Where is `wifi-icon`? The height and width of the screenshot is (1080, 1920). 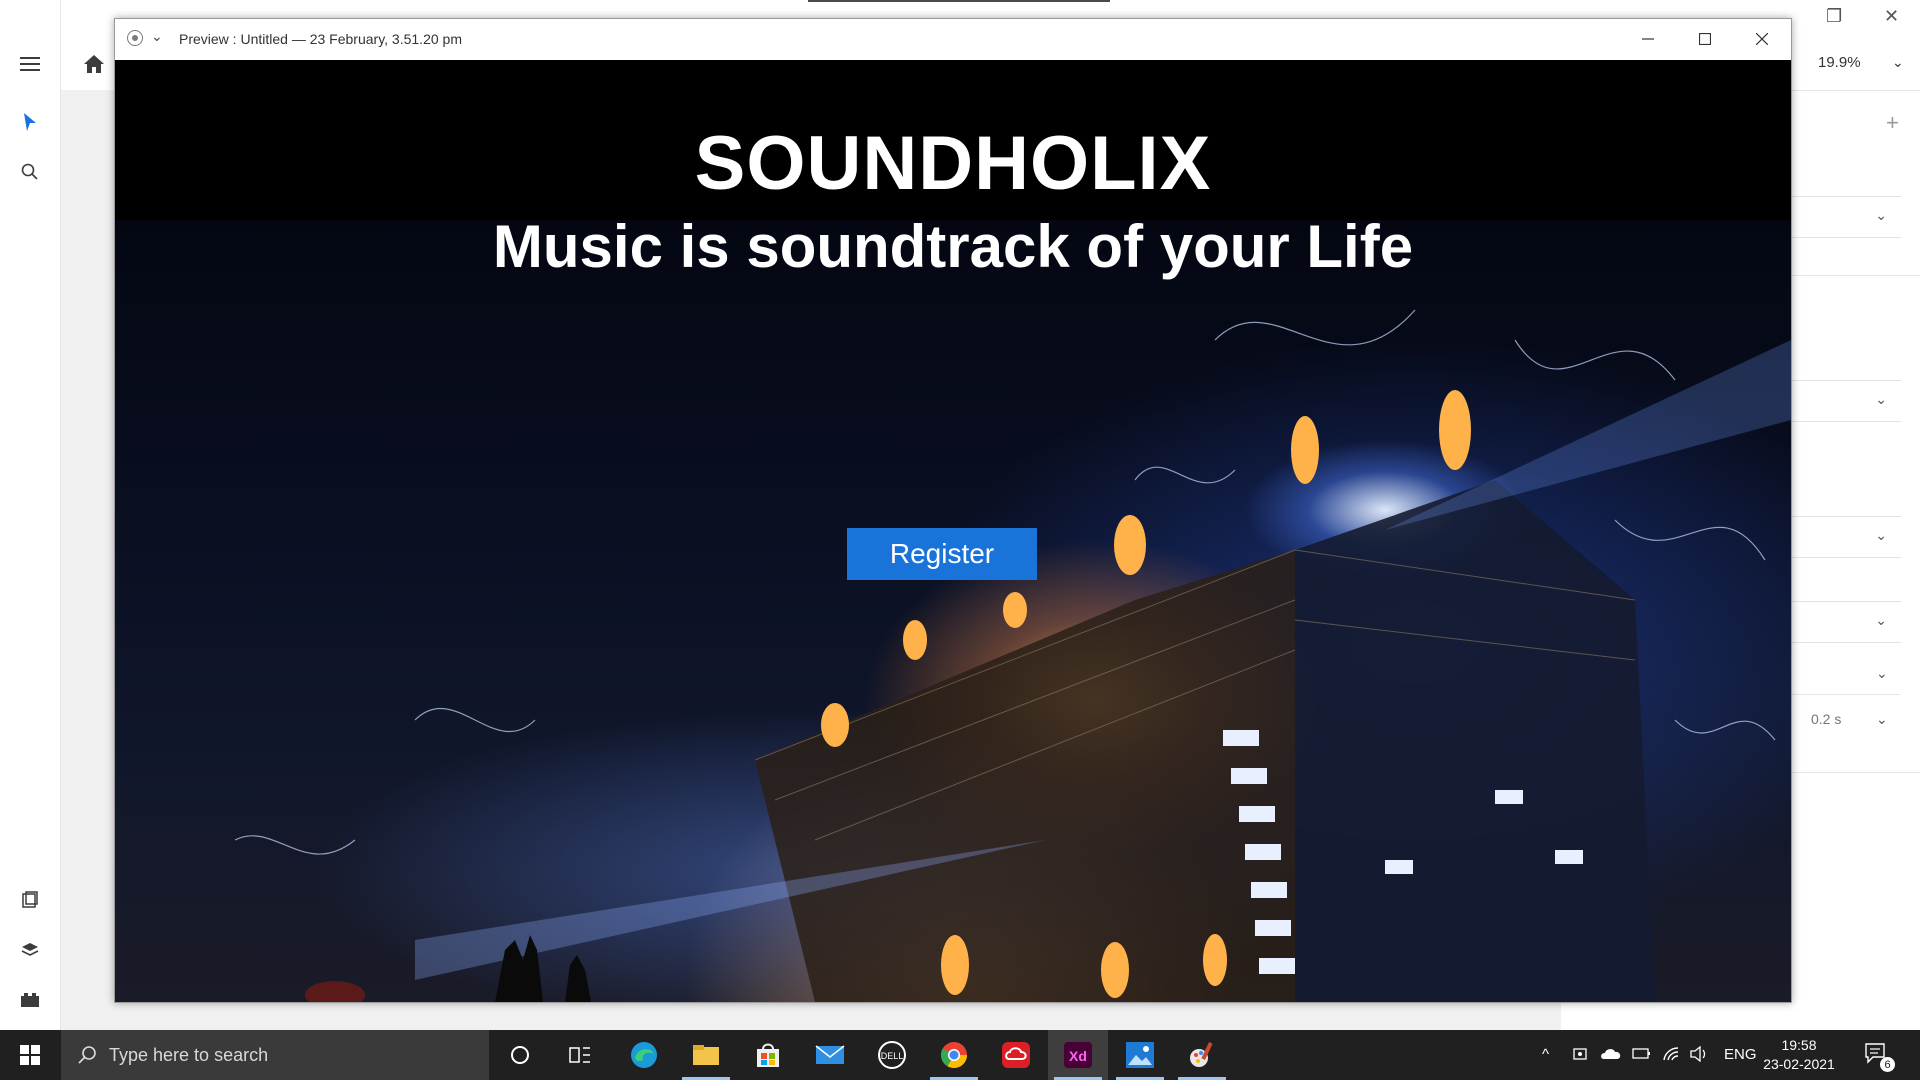 wifi-icon is located at coordinates (1672, 1056).